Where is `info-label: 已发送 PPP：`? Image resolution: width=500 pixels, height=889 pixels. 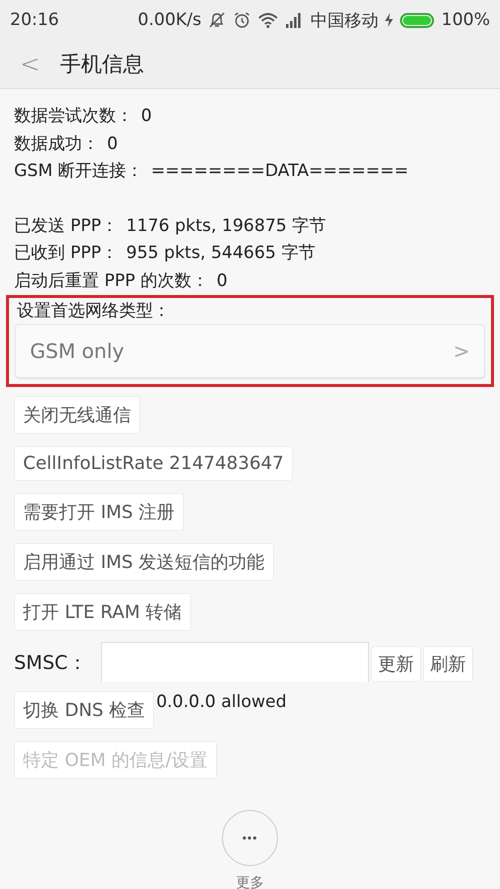
info-label: 已发送 PPP： is located at coordinates (66, 226).